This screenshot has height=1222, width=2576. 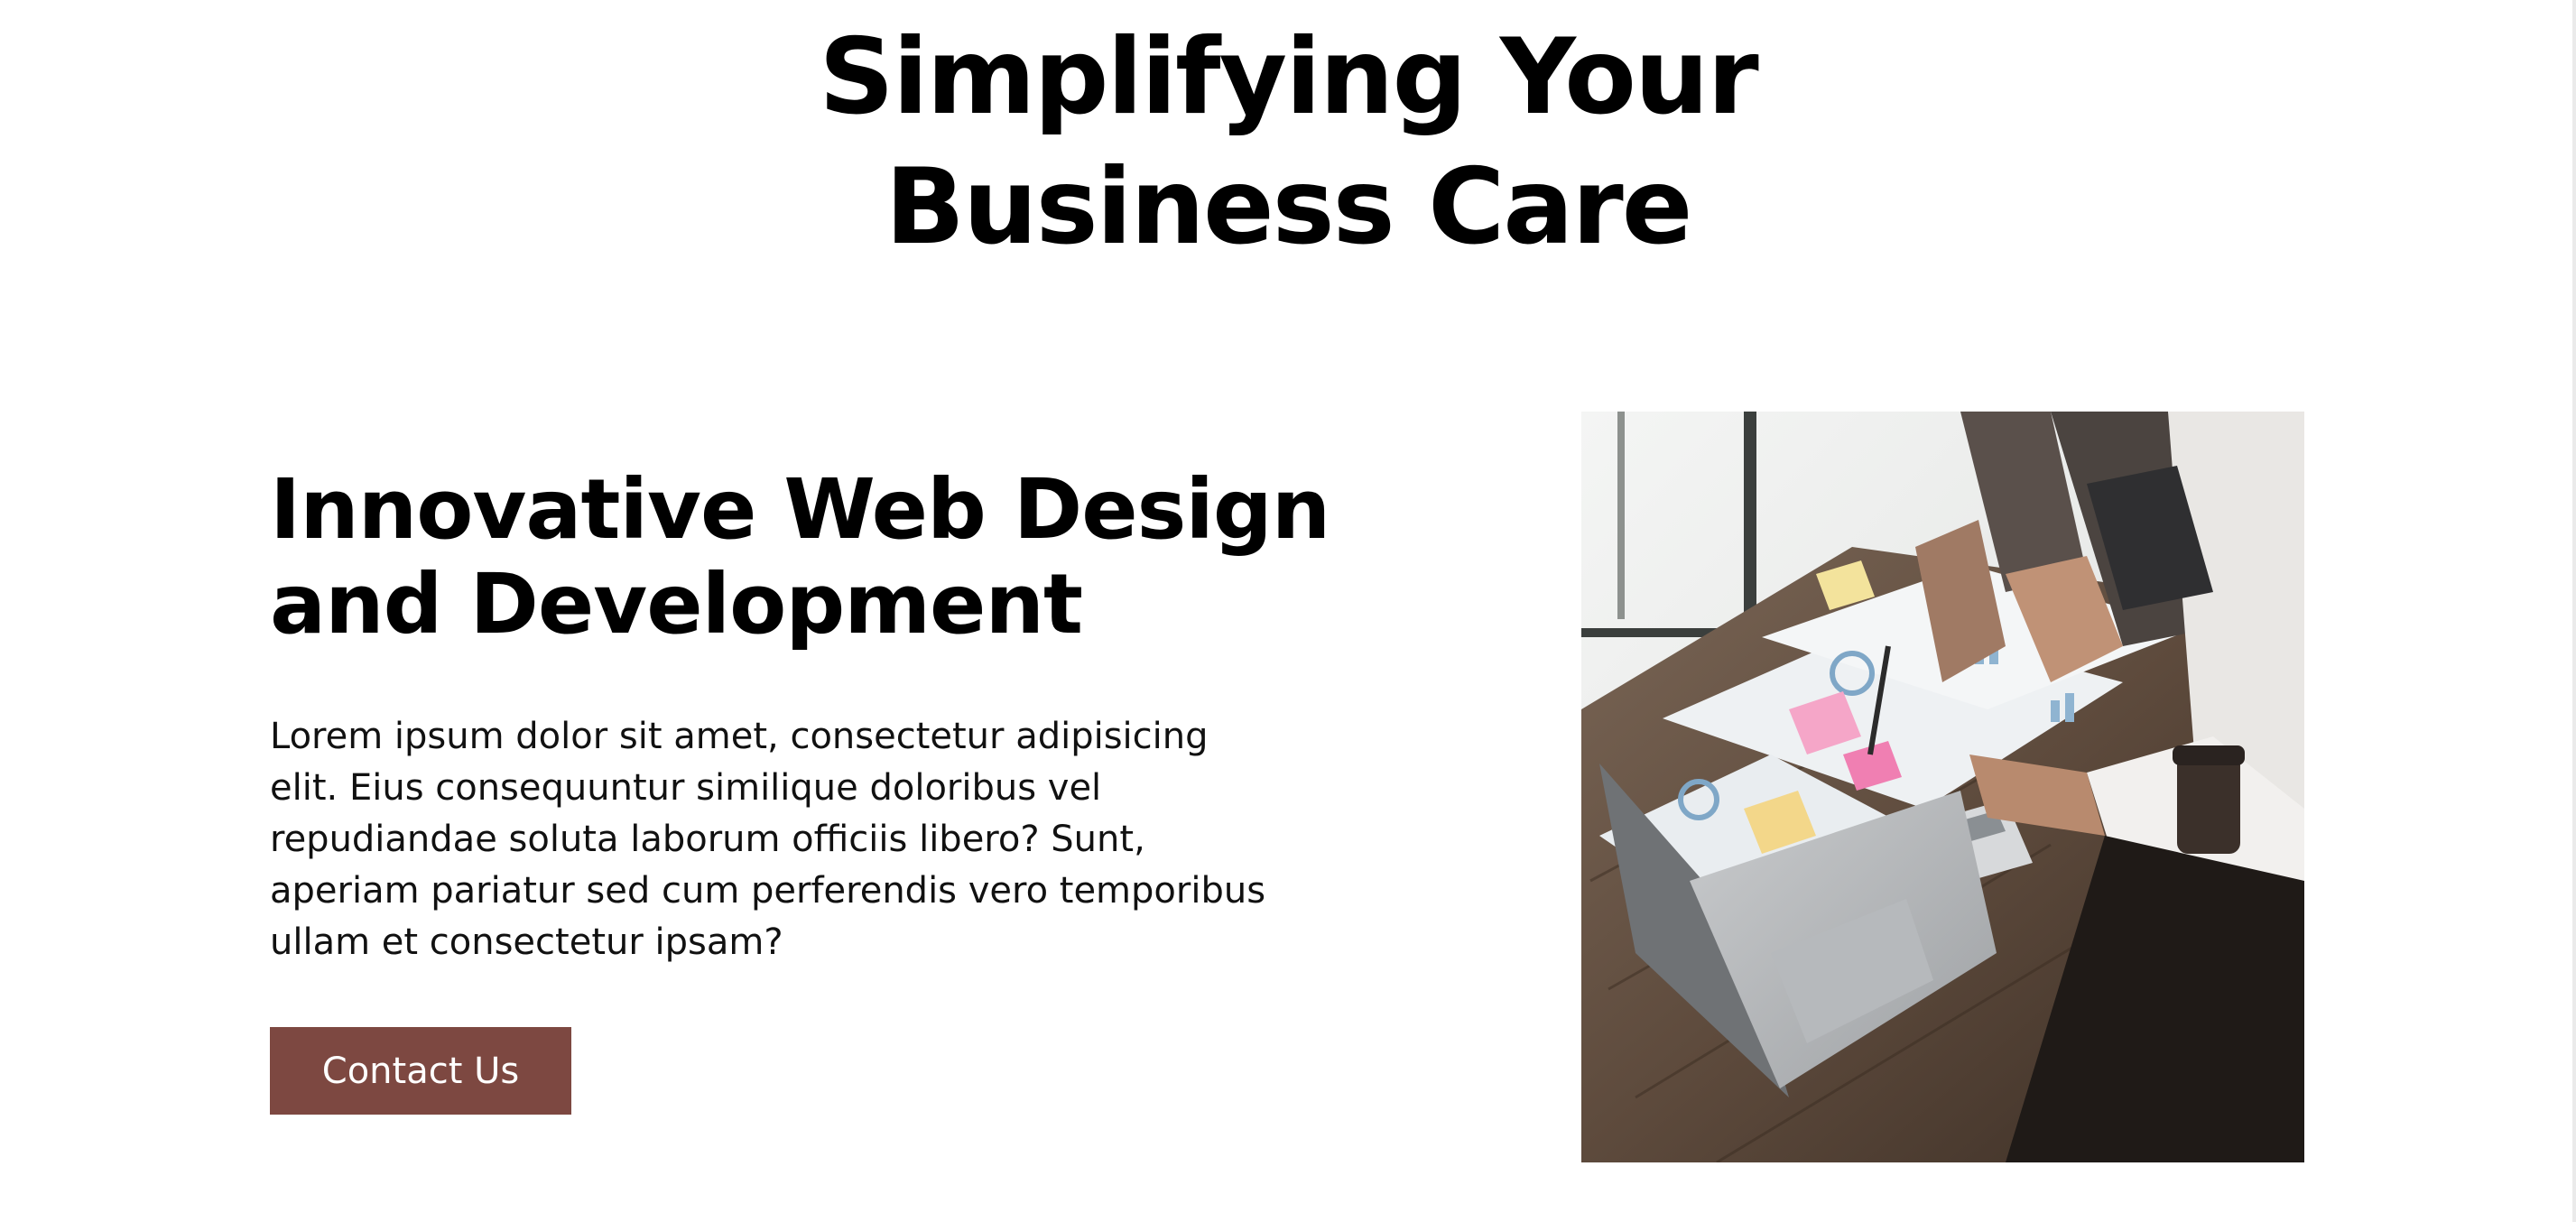 What do you see at coordinates (676, 604) in the screenshot?
I see `section-heading-line-2: and Development` at bounding box center [676, 604].